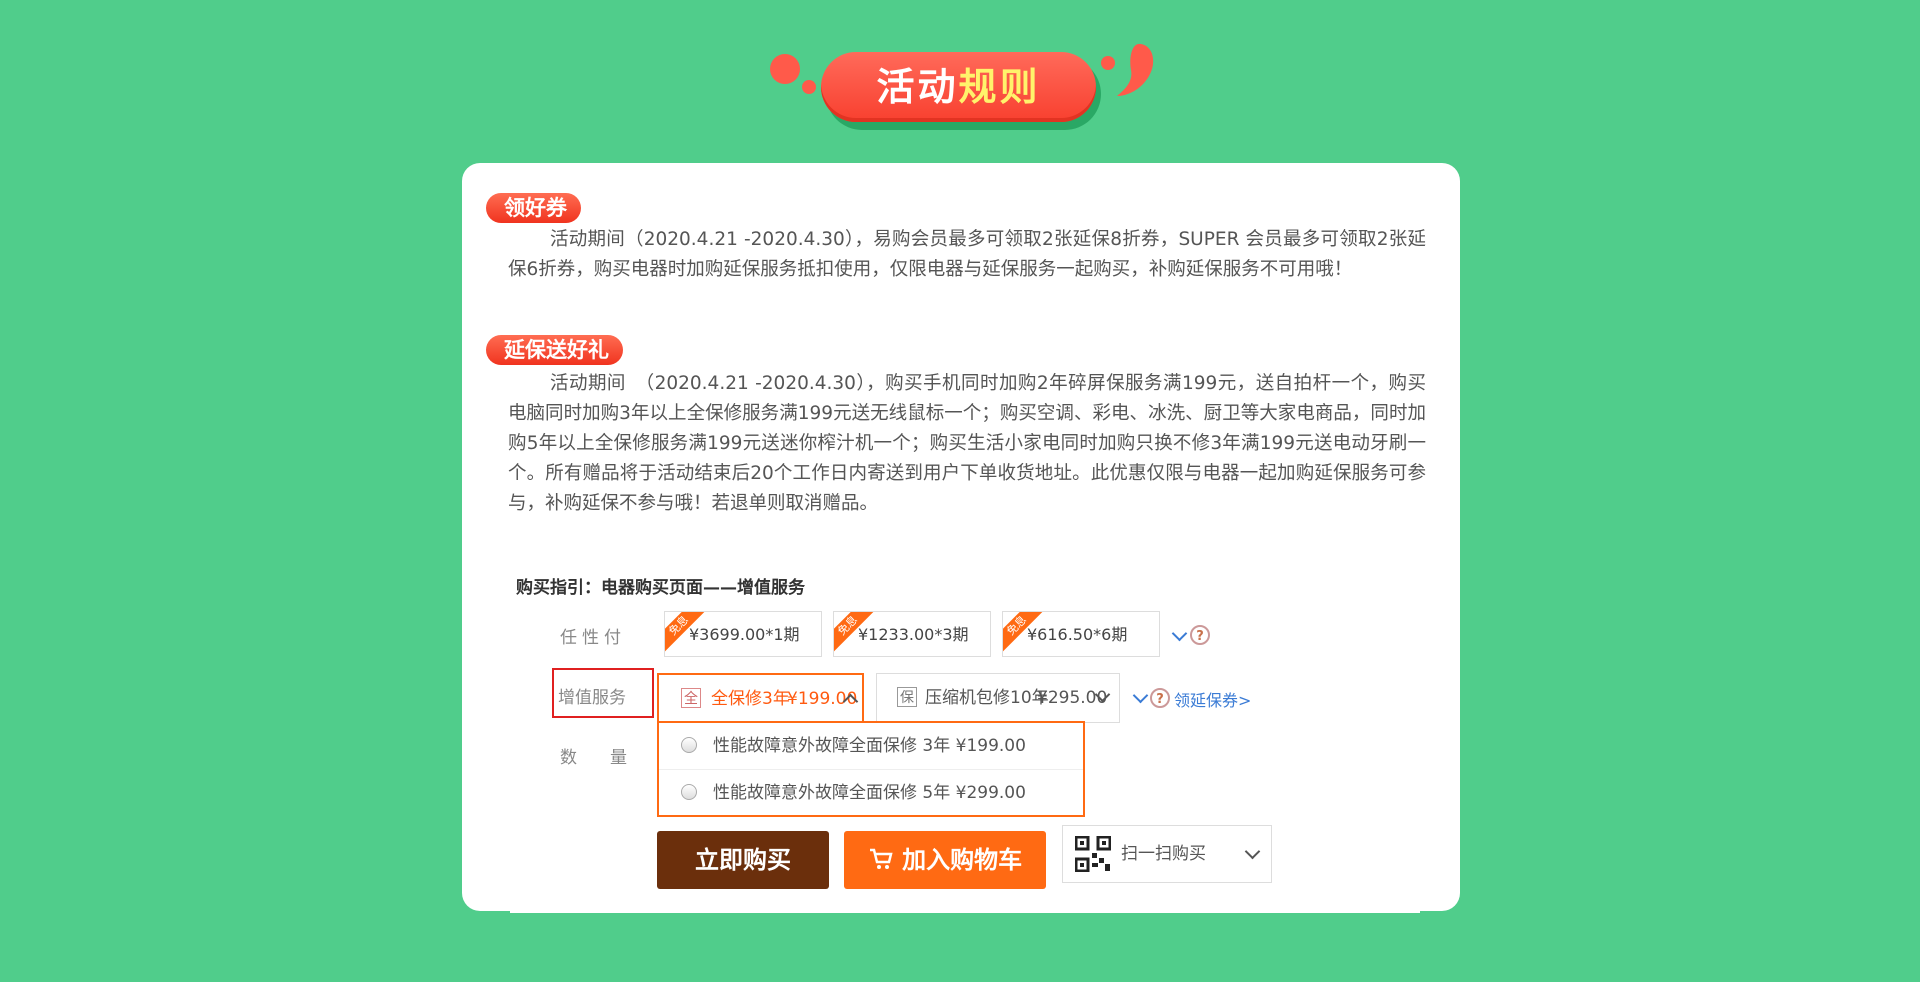 This screenshot has height=982, width=1920. Describe the element at coordinates (936, 746) in the screenshot. I see `option-term: 3年` at that location.